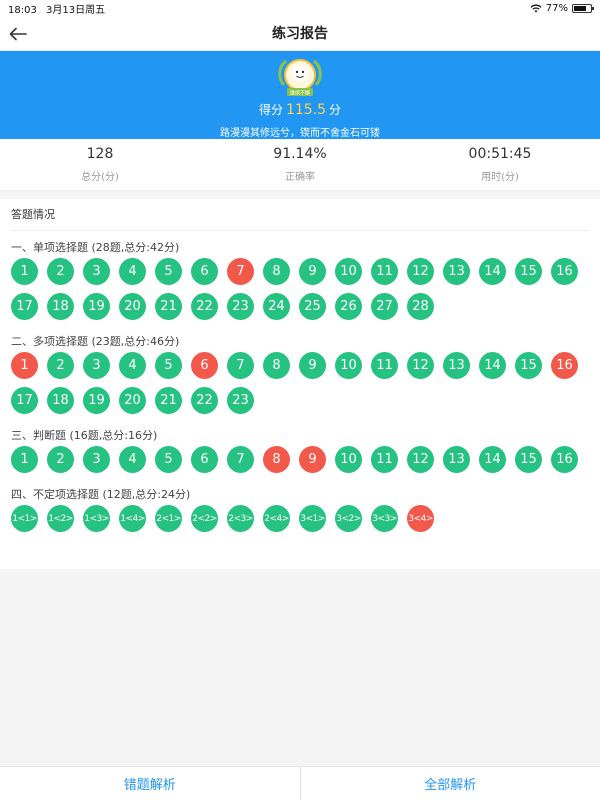  Describe the element at coordinates (348, 518) in the screenshot. I see `question-bubble-correct: 3<2>` at that location.